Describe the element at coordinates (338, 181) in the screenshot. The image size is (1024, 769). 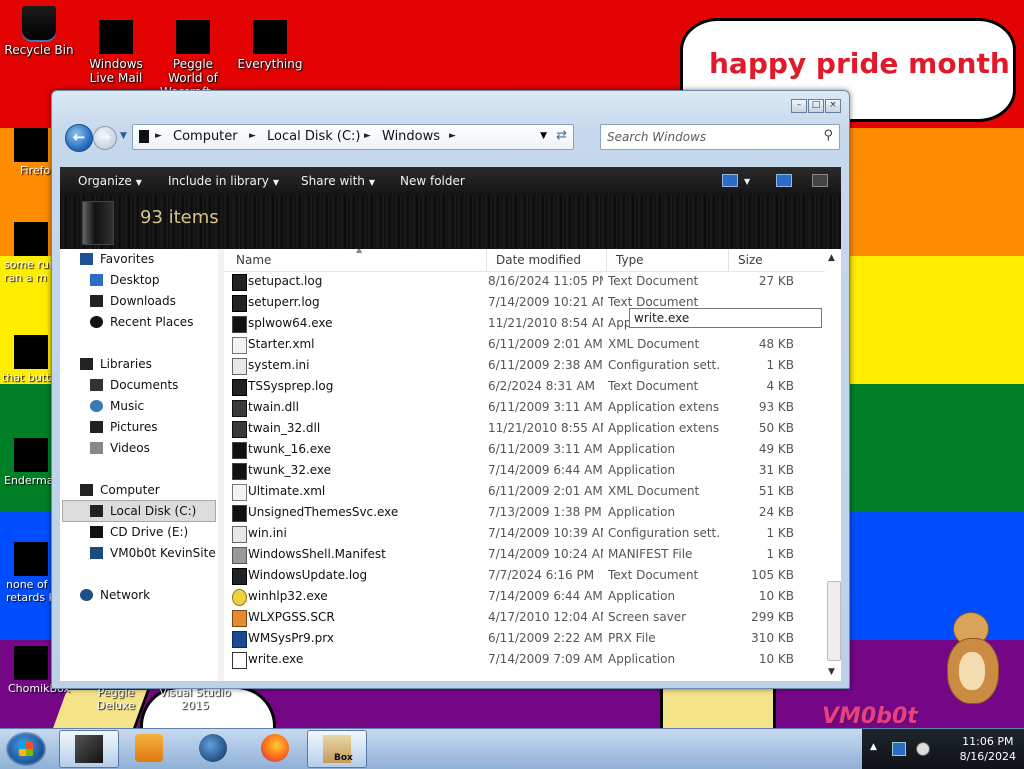
I see `share-with-button: Share with ▼` at that location.